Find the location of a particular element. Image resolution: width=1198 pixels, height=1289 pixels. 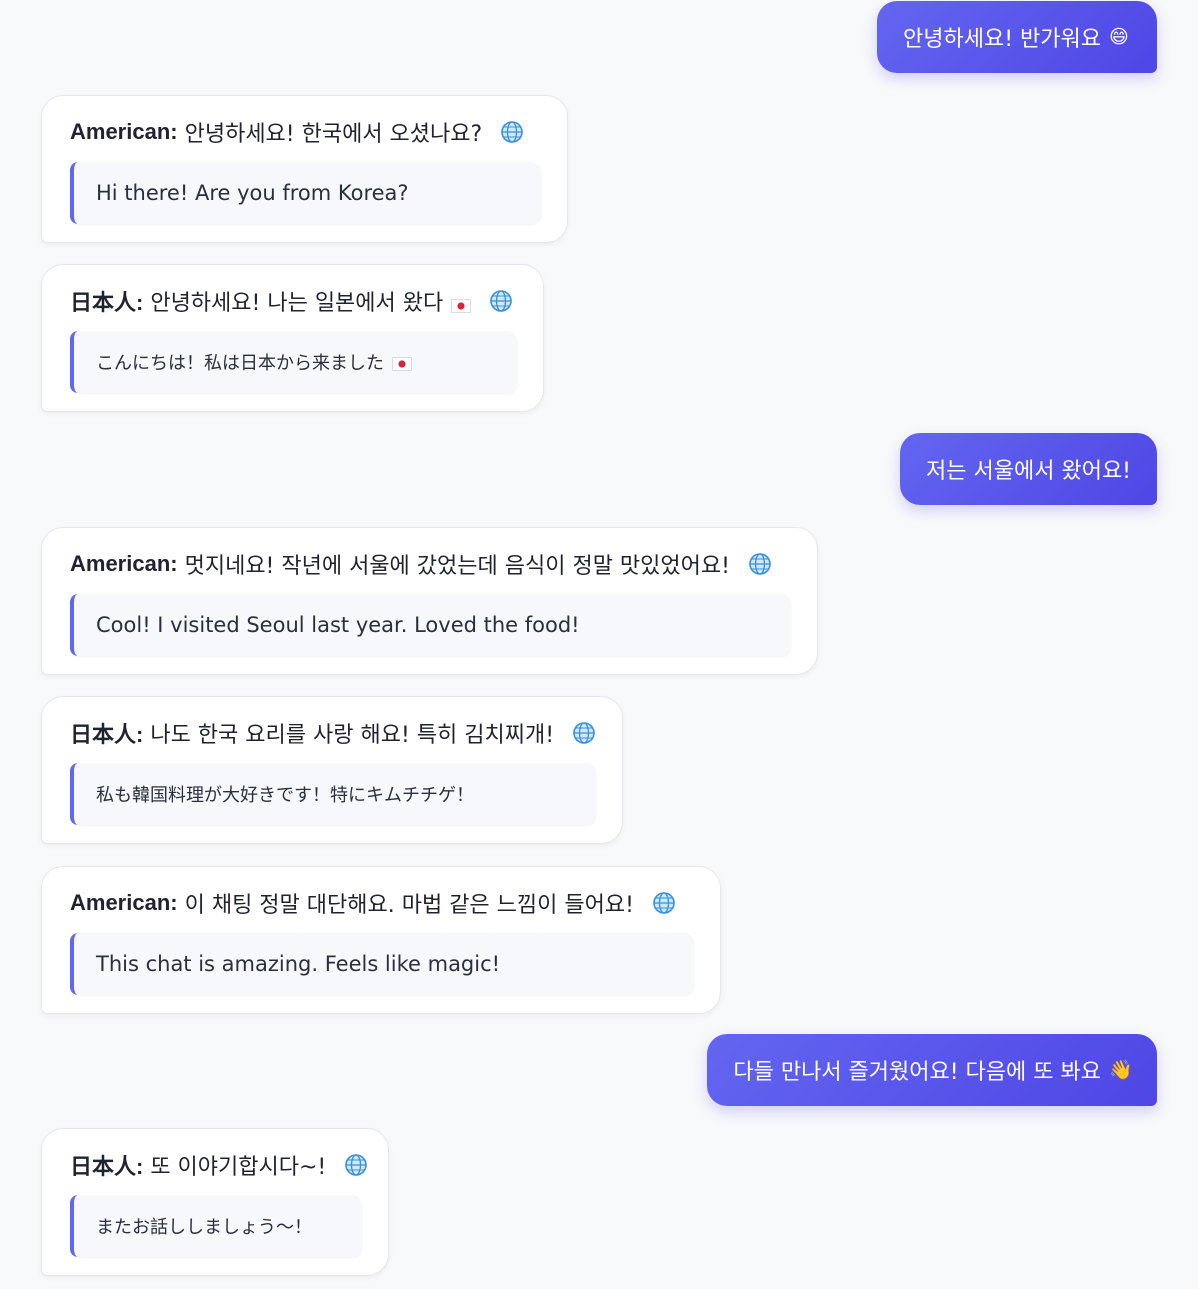

outgoing-message-bubble: 저는 서울에서 왔어요! is located at coordinates (1028, 469).